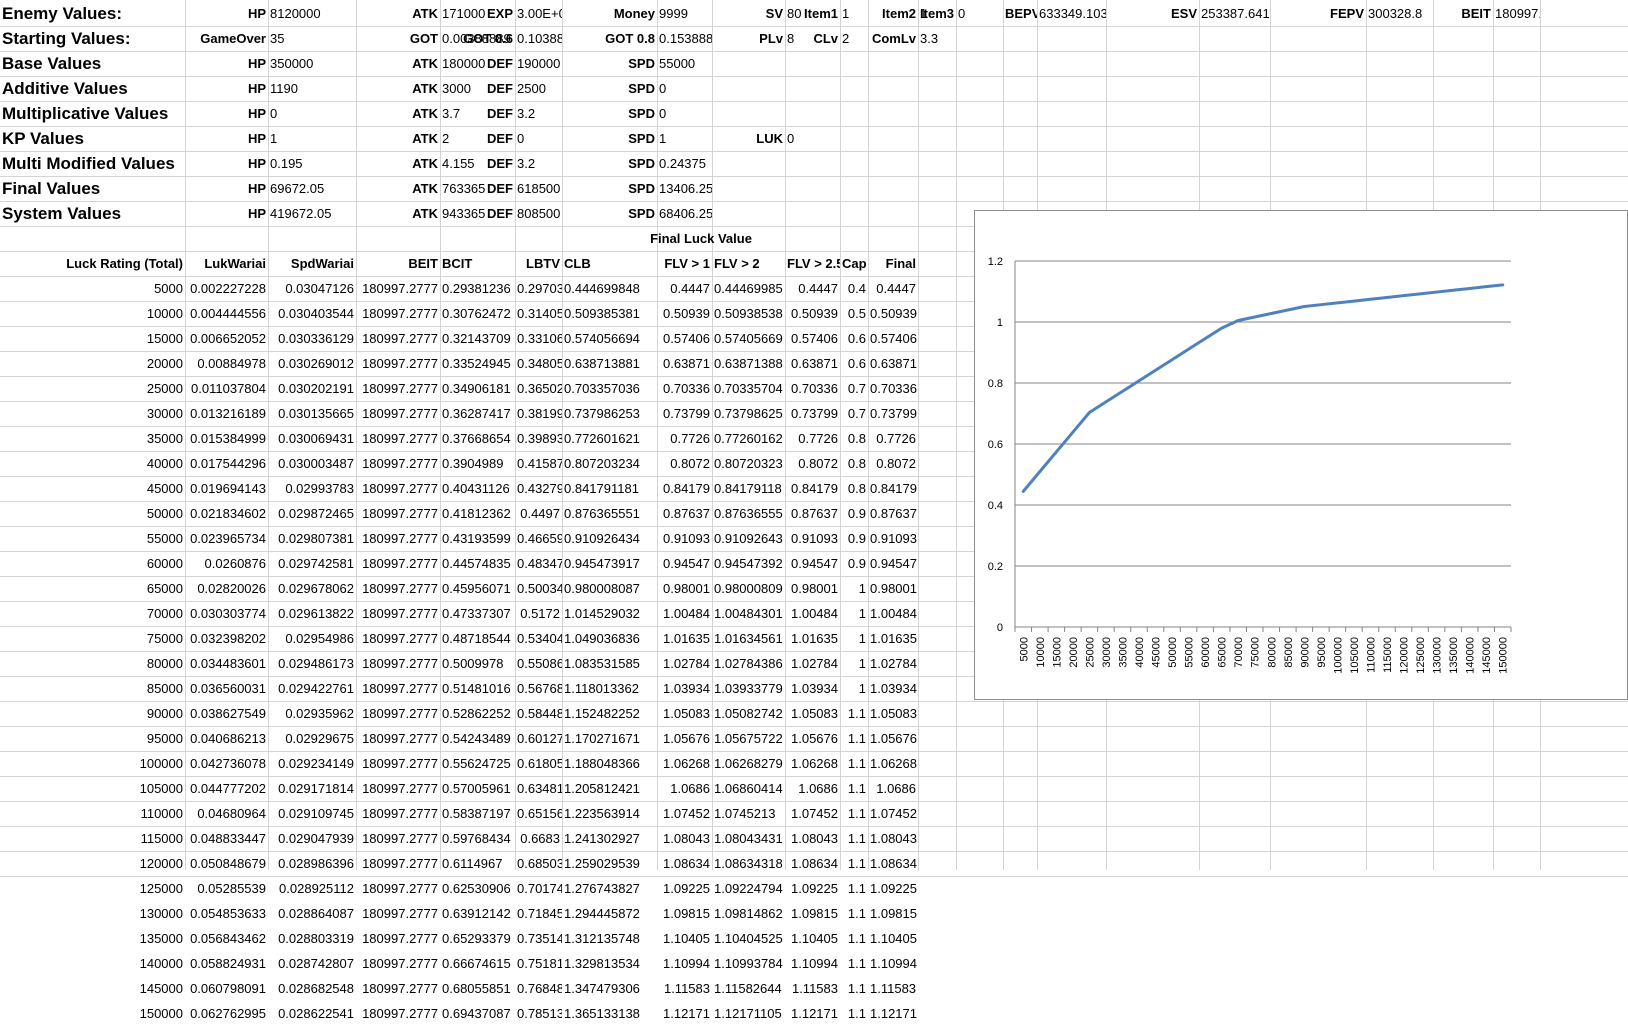 The width and height of the screenshot is (1628, 1026). I want to click on table-cell: 0.4447, so click(684, 289).